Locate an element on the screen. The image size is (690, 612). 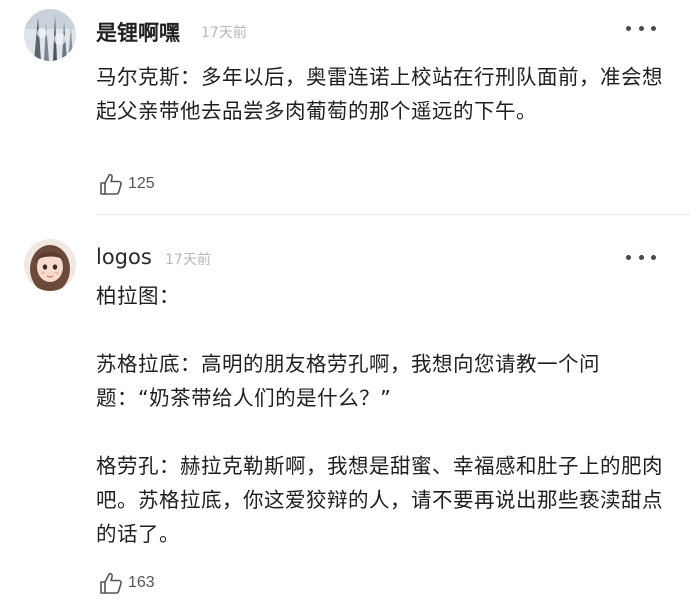
like-count: 163 is located at coordinates (141, 582).